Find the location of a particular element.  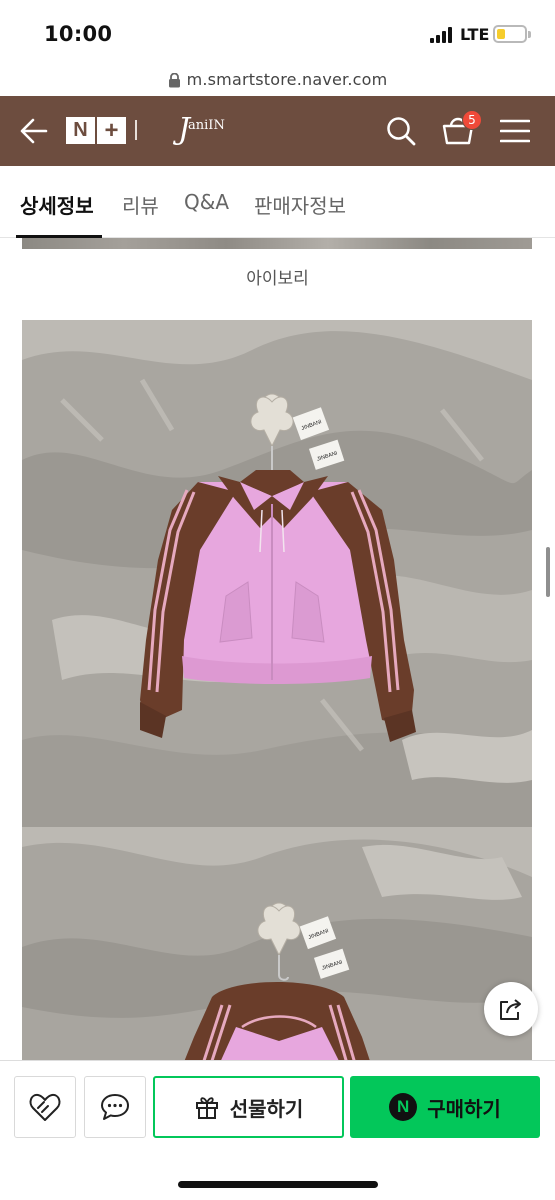

previous-photo-edge is located at coordinates (277, 243).